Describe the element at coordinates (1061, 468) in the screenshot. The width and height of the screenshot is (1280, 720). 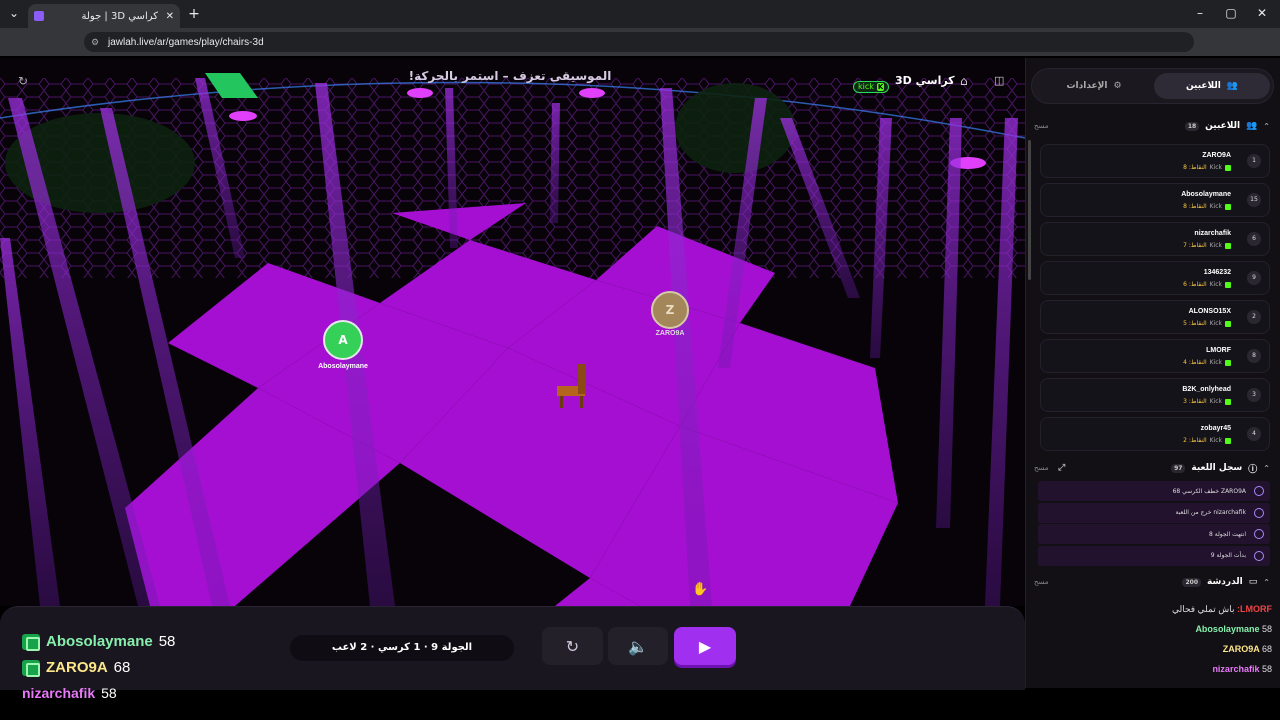
I see `expand-icon: ⤢` at that location.